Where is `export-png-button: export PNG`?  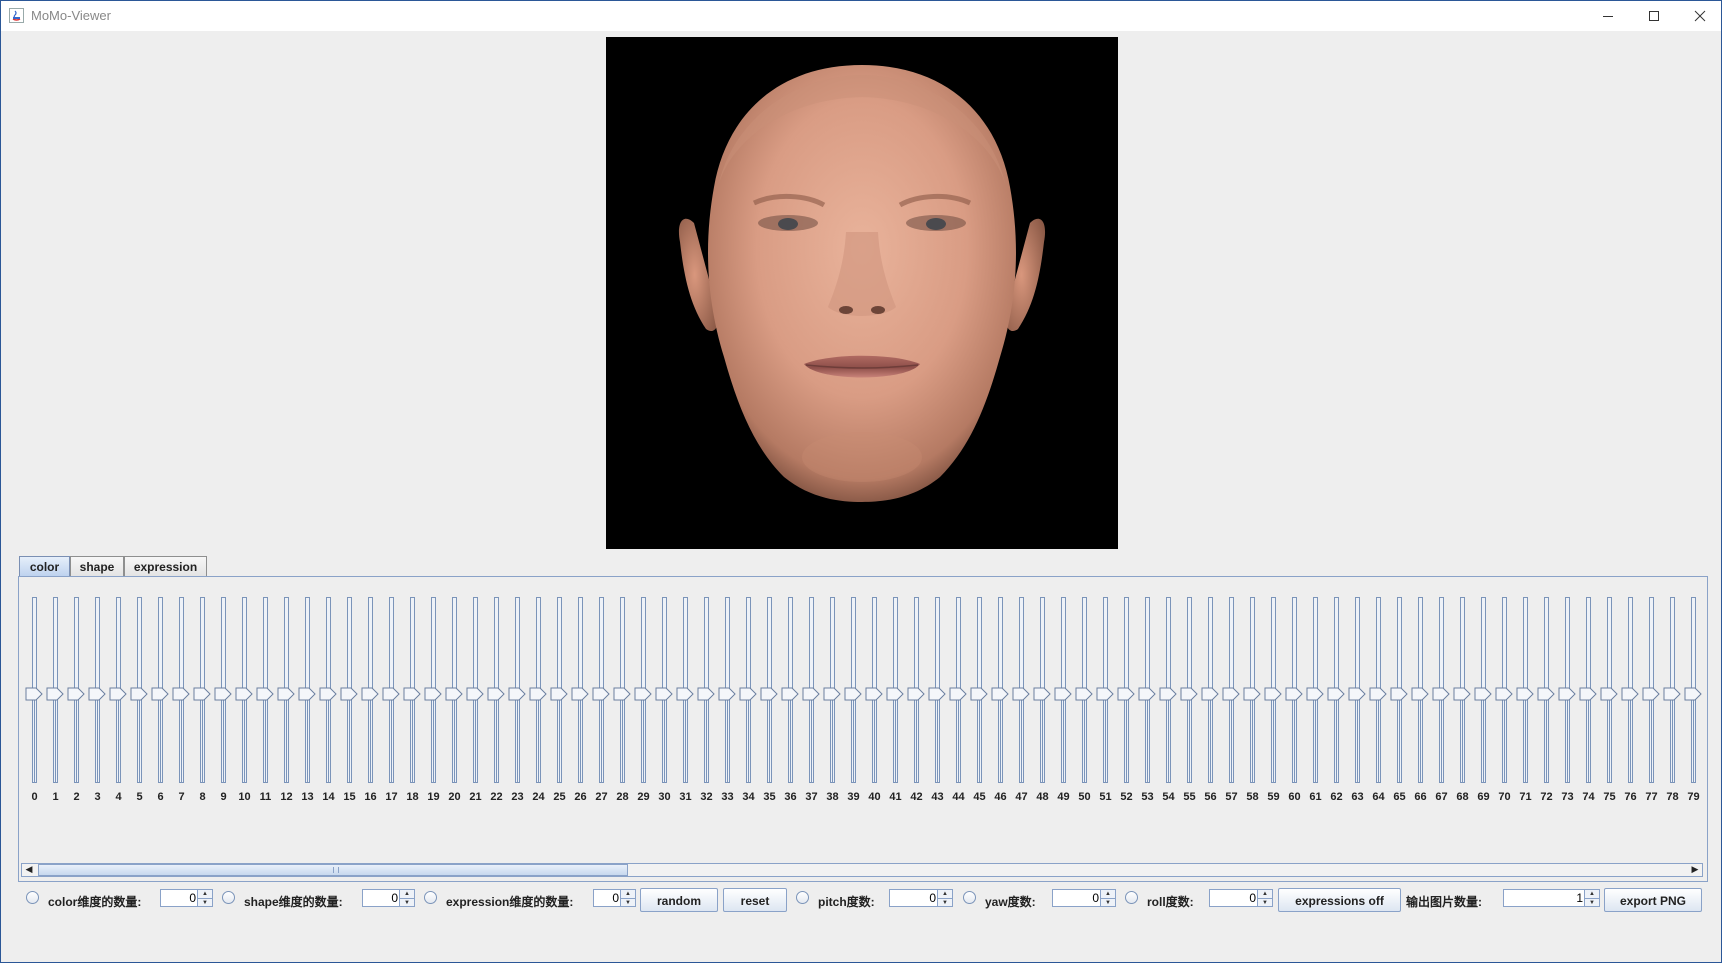
export-png-button: export PNG is located at coordinates (1653, 900).